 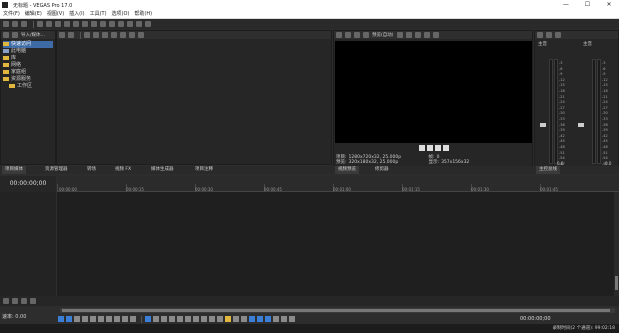 What do you see at coordinates (268, 319) in the screenshot?
I see `grid-snap-icon` at bounding box center [268, 319].